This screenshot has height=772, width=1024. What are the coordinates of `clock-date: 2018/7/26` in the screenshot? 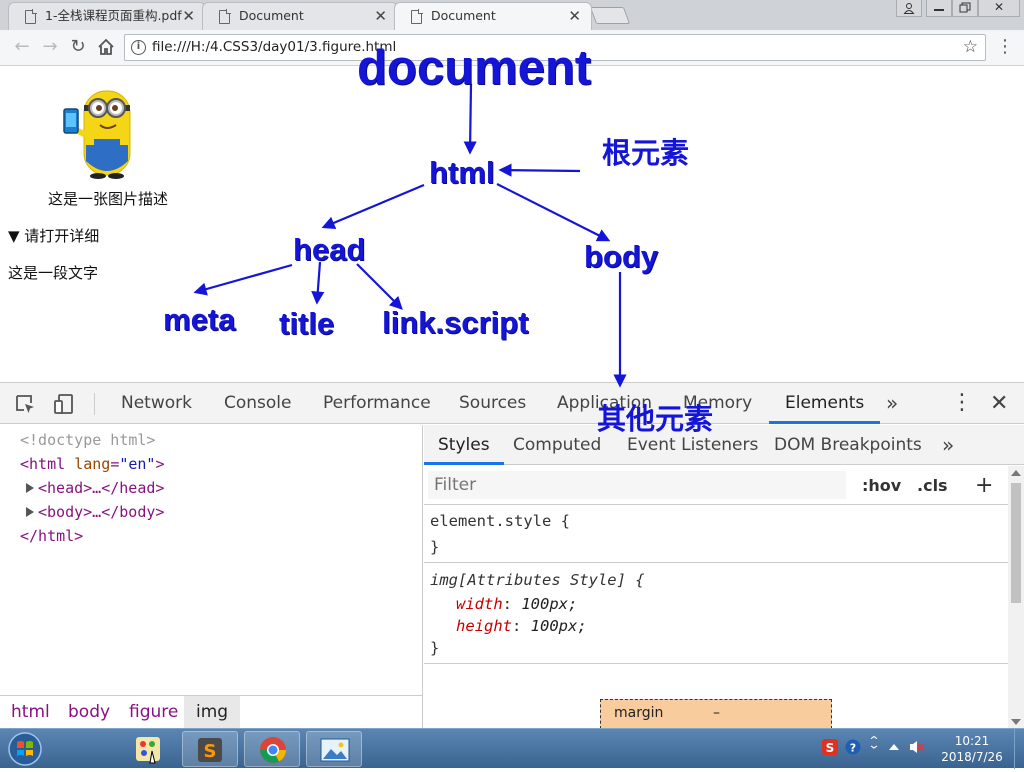 It's located at (972, 757).